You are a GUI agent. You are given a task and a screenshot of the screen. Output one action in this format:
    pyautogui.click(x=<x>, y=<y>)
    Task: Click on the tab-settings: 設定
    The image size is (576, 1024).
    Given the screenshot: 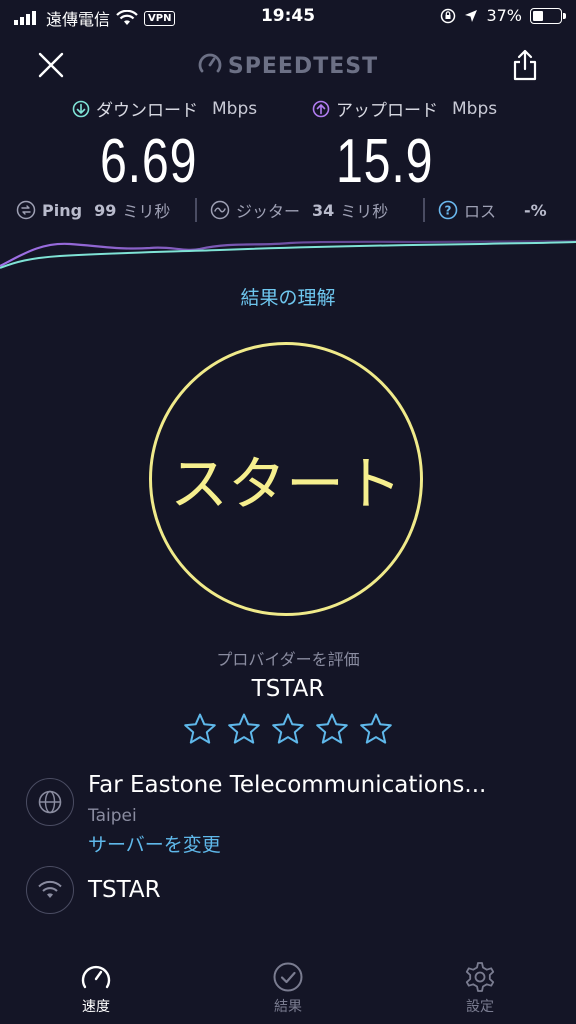 What is the action you would take?
    pyautogui.click(x=480, y=988)
    